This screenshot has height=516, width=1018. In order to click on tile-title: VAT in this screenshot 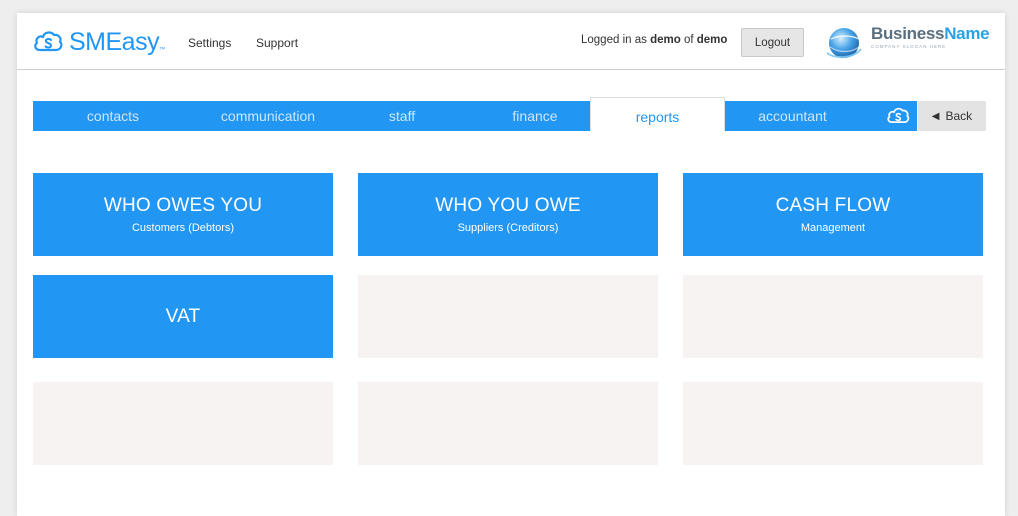, I will do `click(183, 316)`.